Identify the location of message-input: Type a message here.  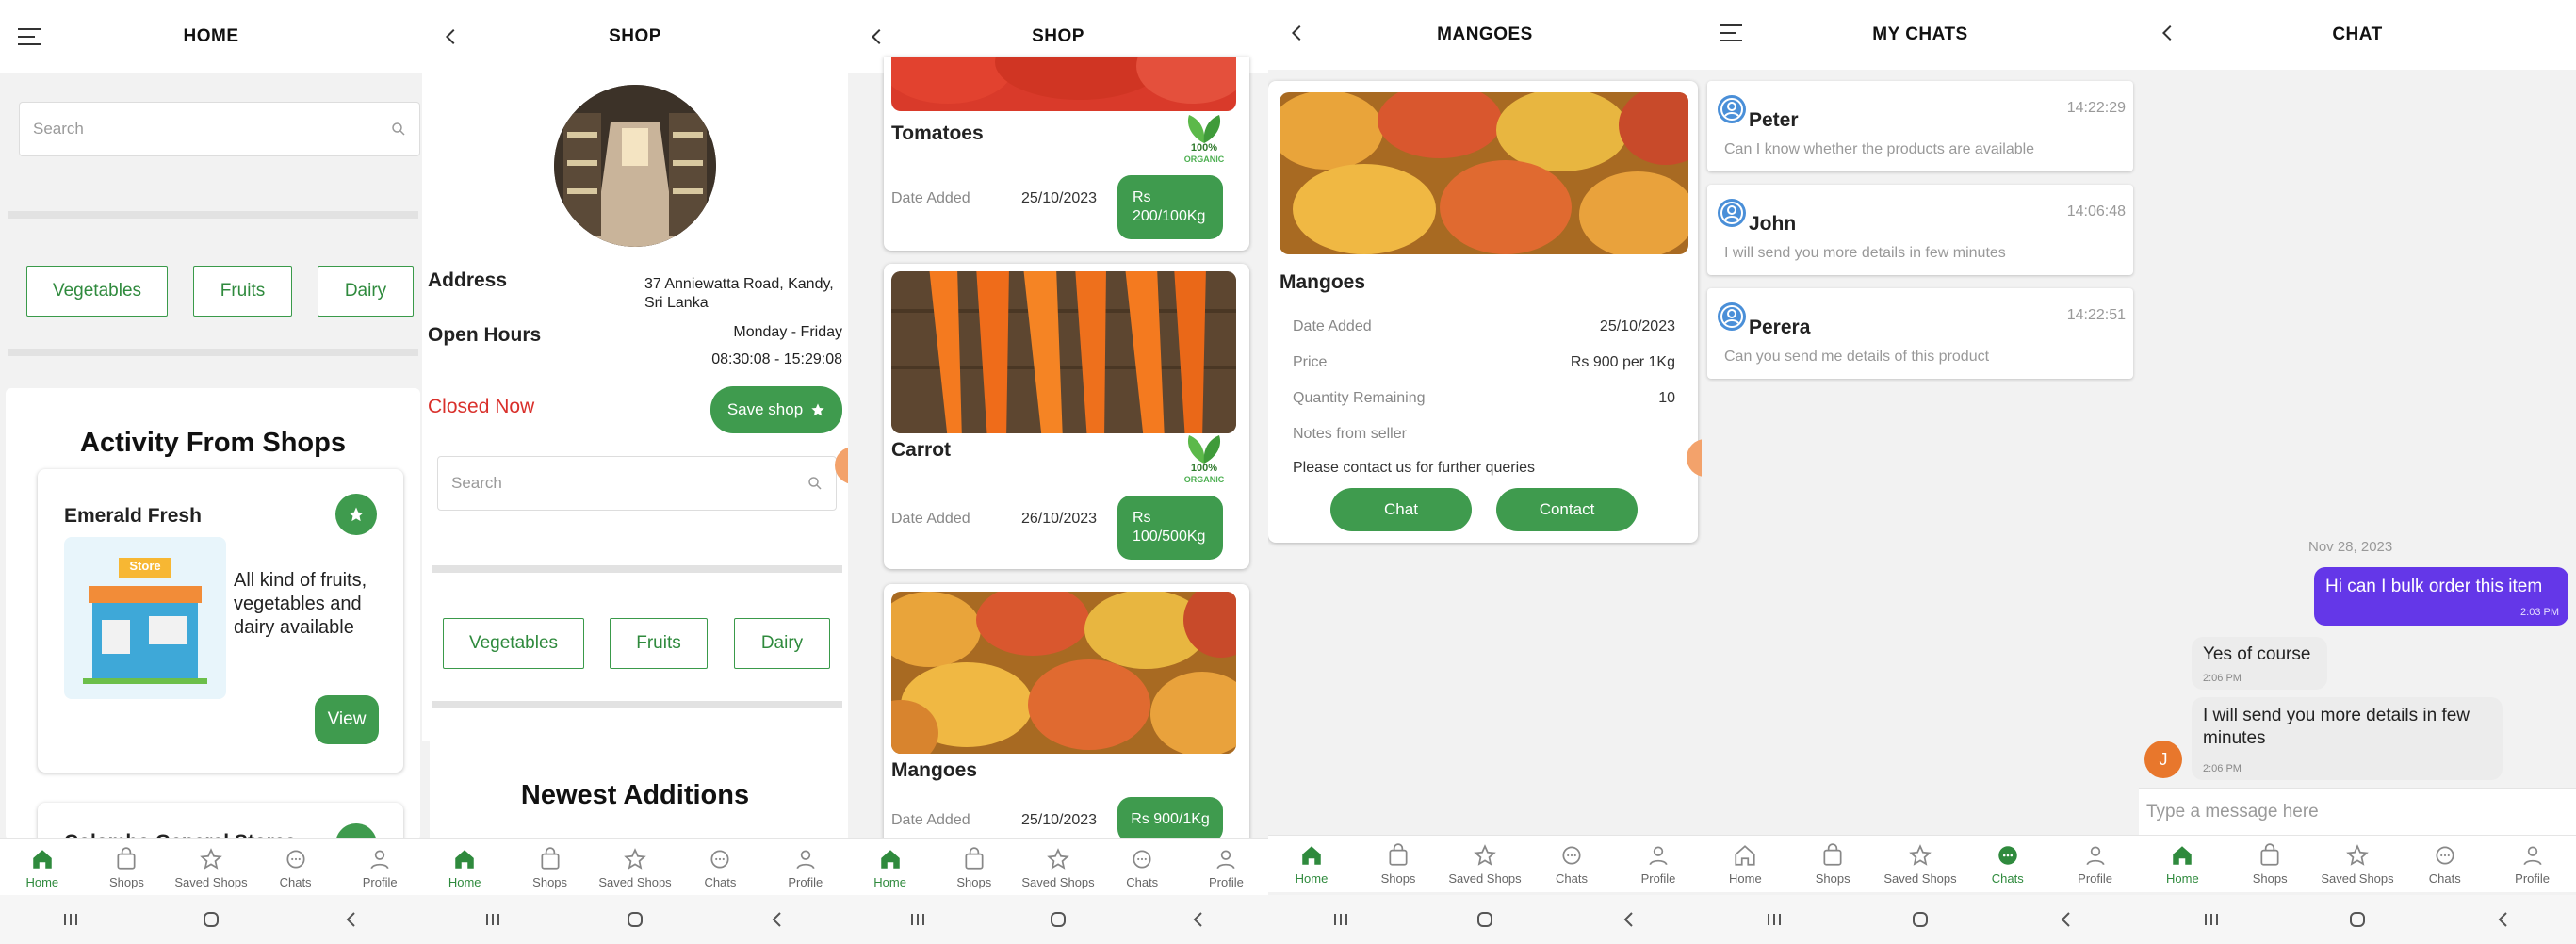
(2357, 812).